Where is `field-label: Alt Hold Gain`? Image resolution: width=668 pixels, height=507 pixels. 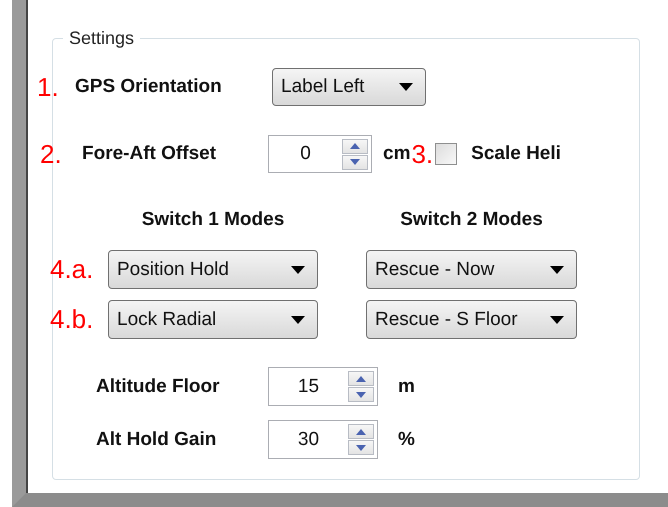
field-label: Alt Hold Gain is located at coordinates (157, 439).